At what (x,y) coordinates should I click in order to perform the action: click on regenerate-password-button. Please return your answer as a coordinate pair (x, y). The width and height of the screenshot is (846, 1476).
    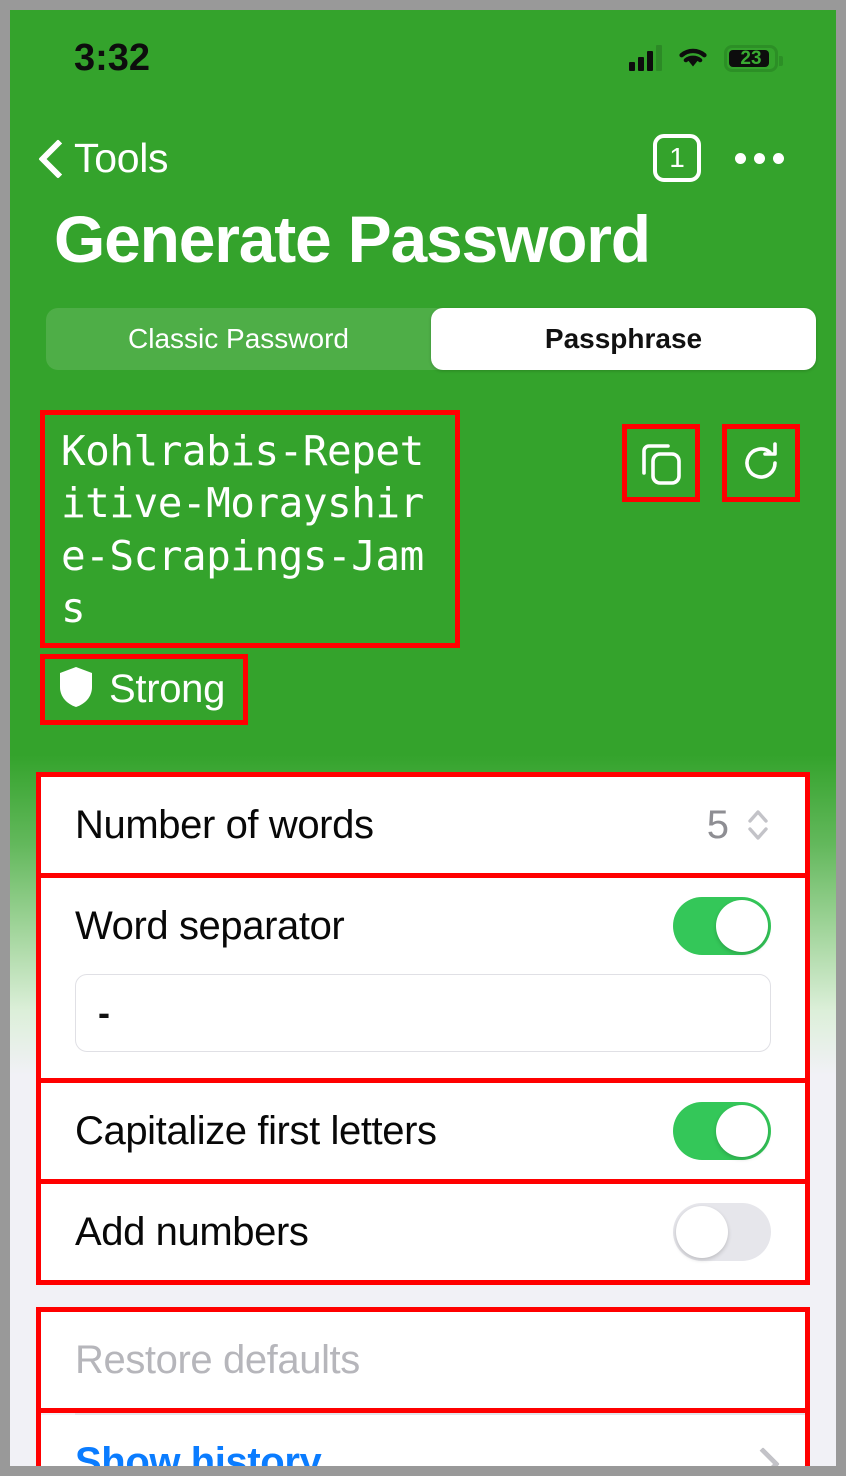
    Looking at the image, I should click on (761, 463).